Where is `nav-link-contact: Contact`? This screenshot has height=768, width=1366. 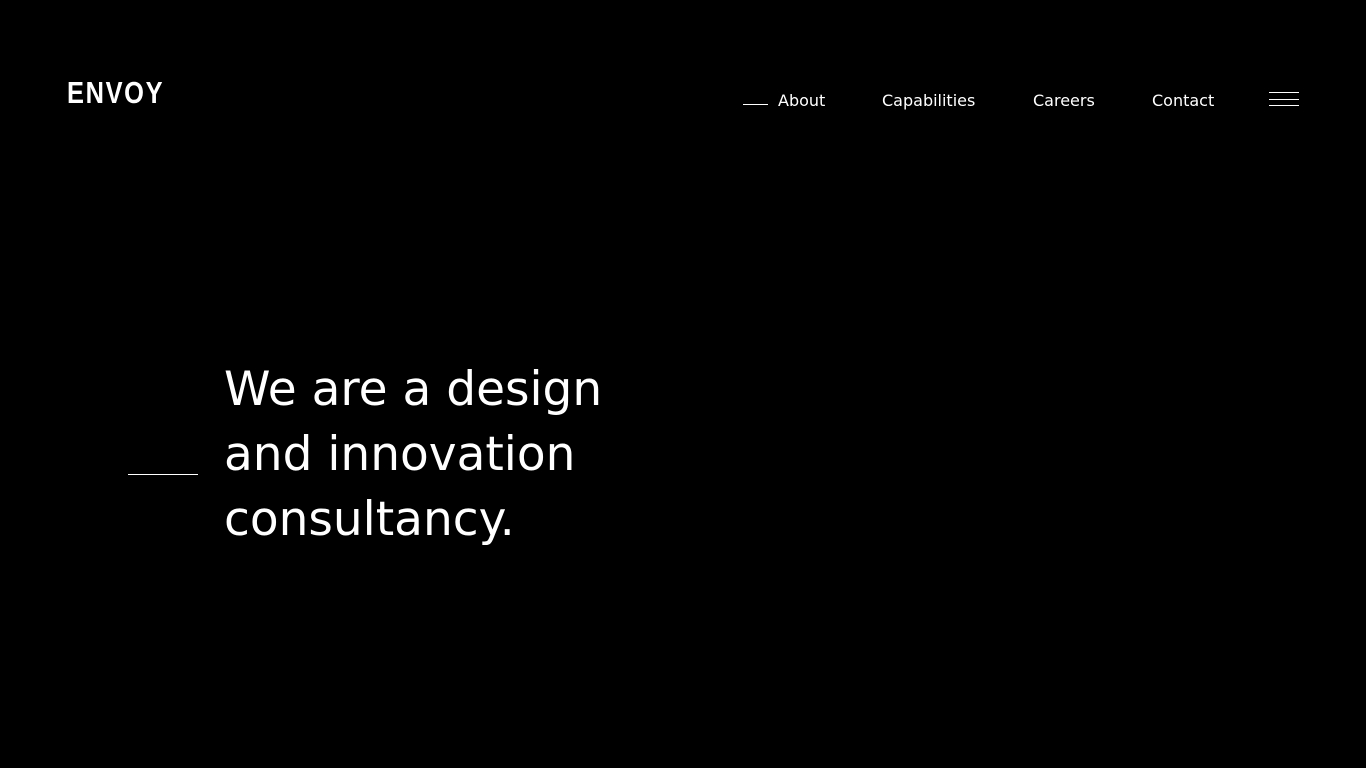 nav-link-contact: Contact is located at coordinates (1183, 101).